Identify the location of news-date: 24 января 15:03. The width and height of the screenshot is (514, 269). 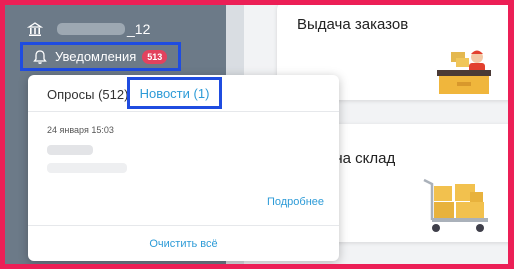
(80, 130).